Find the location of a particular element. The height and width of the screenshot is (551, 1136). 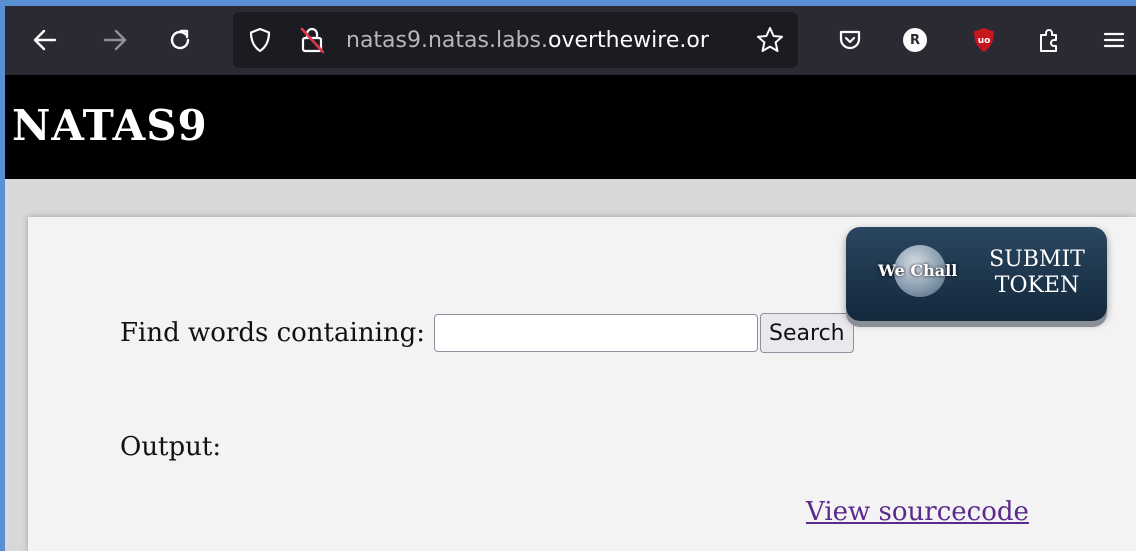

pocket-icon is located at coordinates (850, 40).